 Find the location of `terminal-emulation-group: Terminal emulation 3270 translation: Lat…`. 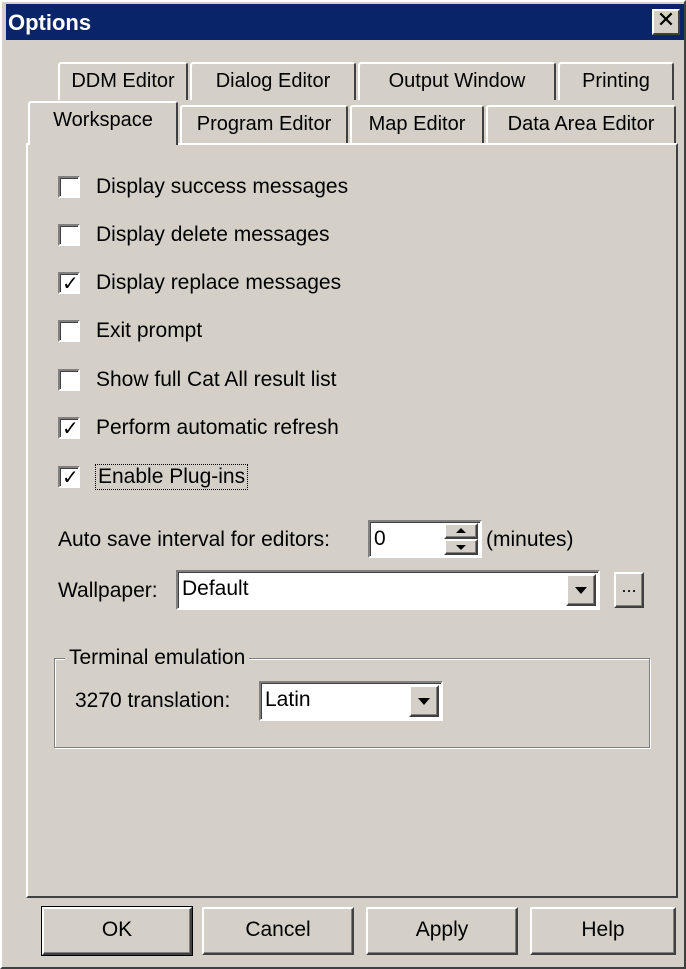

terminal-emulation-group: Terminal emulation 3270 translation: Lat… is located at coordinates (352, 697).